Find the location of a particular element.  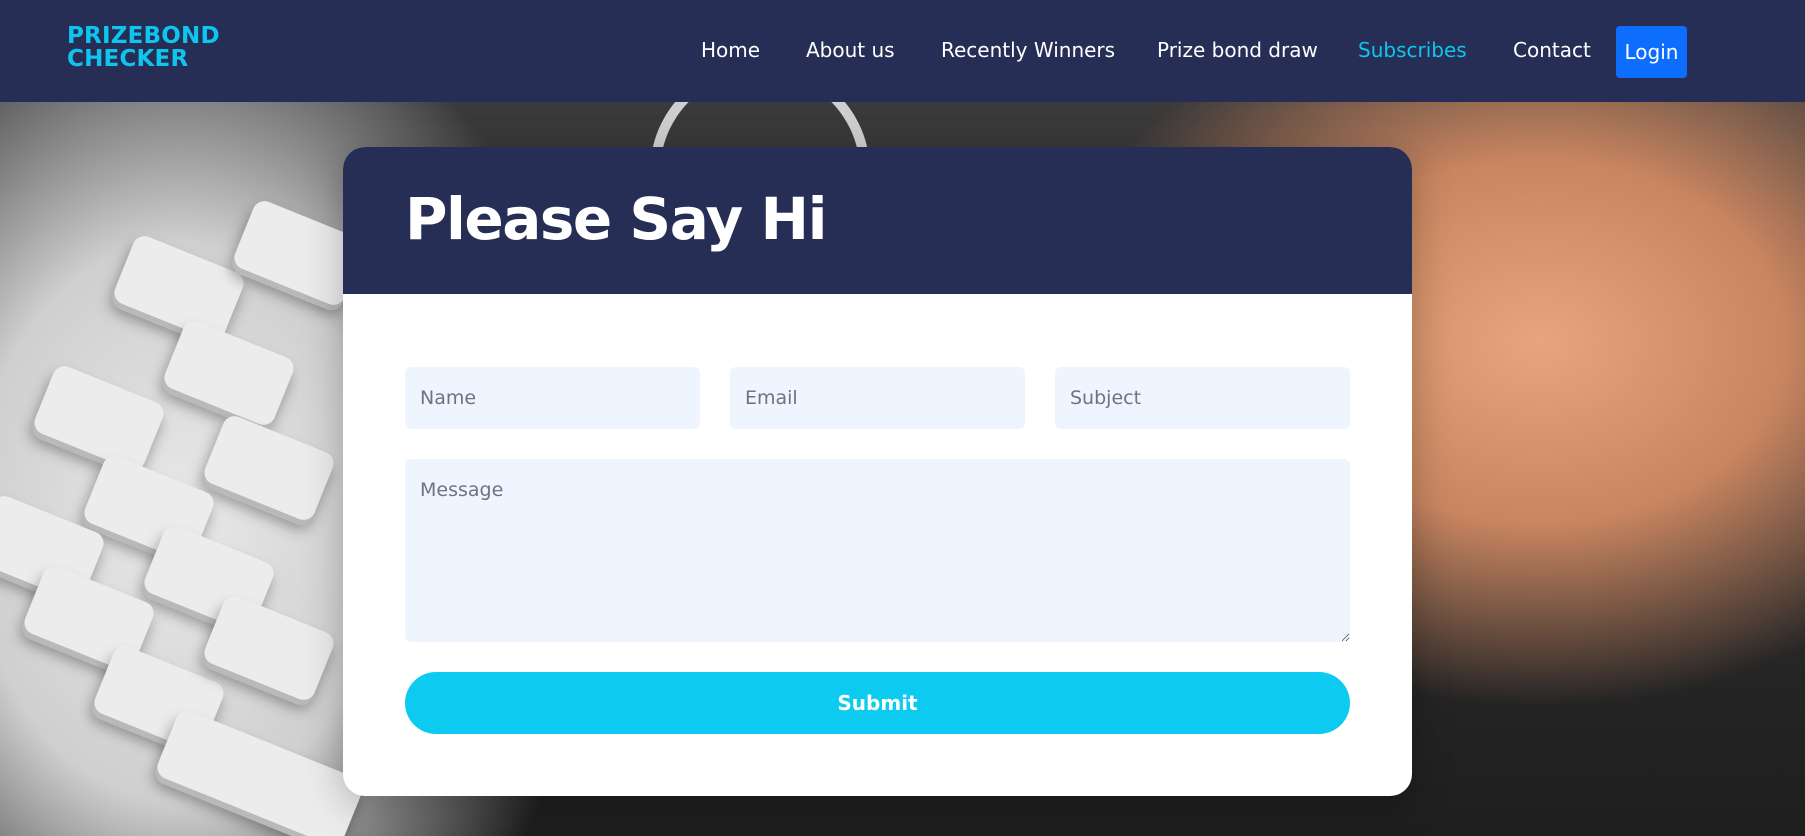

nav-contact: Contact is located at coordinates (1552, 50).